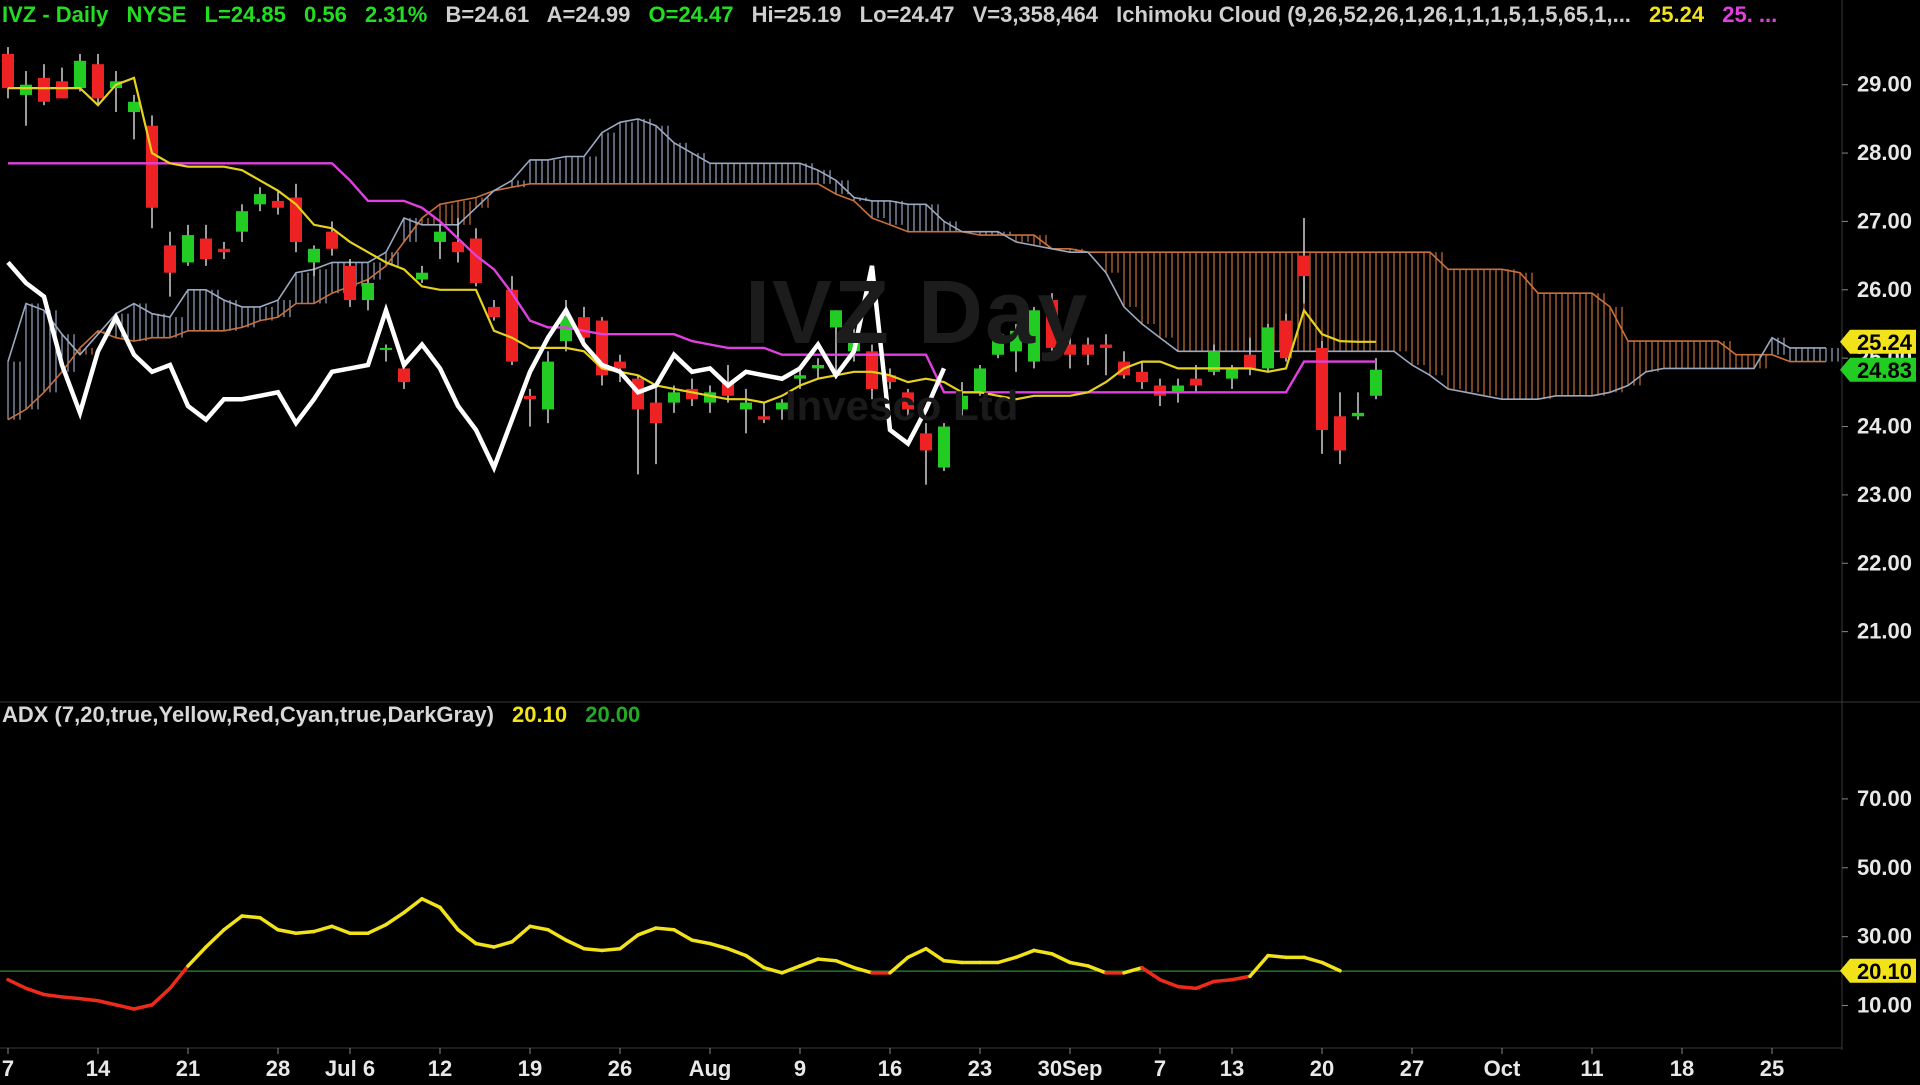  Describe the element at coordinates (907, 14) in the screenshot. I see `low-value: Lo=24.47` at that location.